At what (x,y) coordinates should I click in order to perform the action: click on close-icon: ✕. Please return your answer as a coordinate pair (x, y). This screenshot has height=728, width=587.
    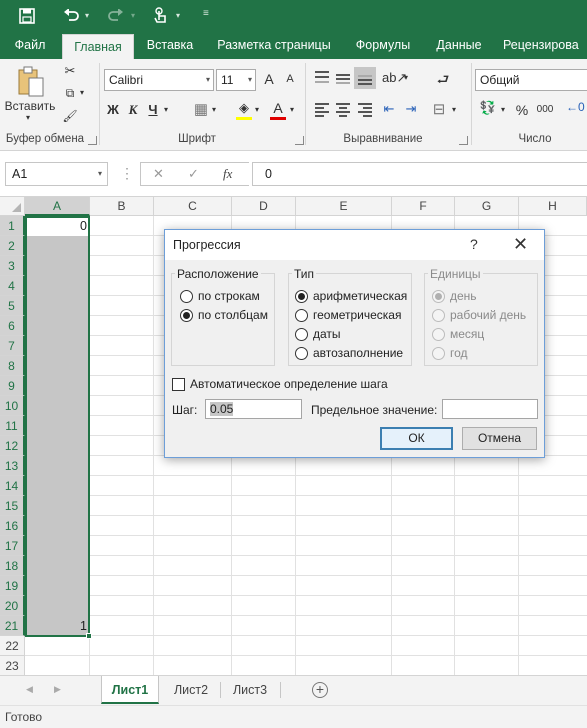
    Looking at the image, I should click on (520, 244).